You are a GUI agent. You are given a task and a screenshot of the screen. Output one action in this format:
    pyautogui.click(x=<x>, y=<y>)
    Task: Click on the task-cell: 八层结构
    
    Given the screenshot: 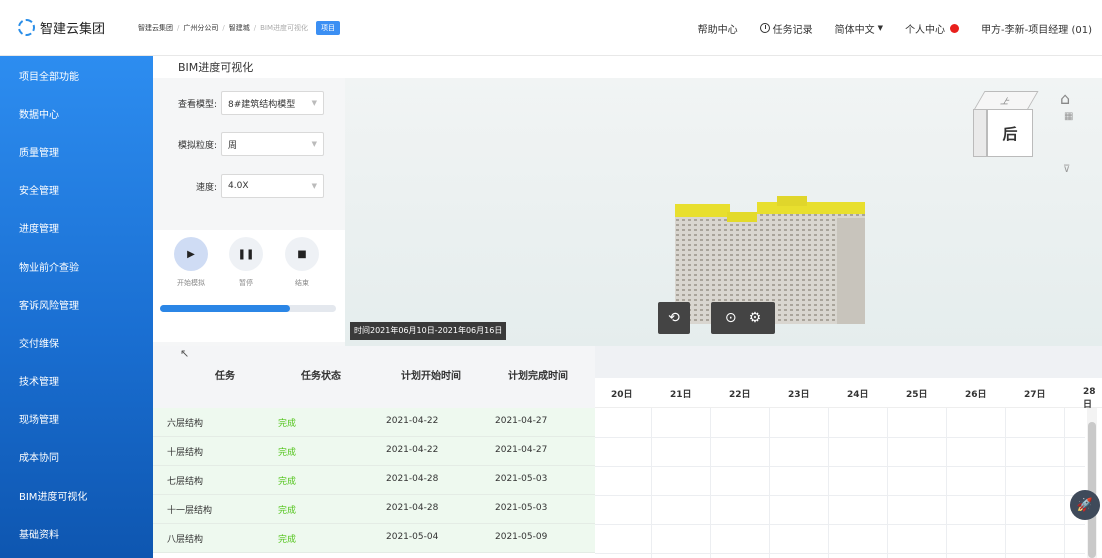 What is the action you would take?
    pyautogui.click(x=185, y=540)
    